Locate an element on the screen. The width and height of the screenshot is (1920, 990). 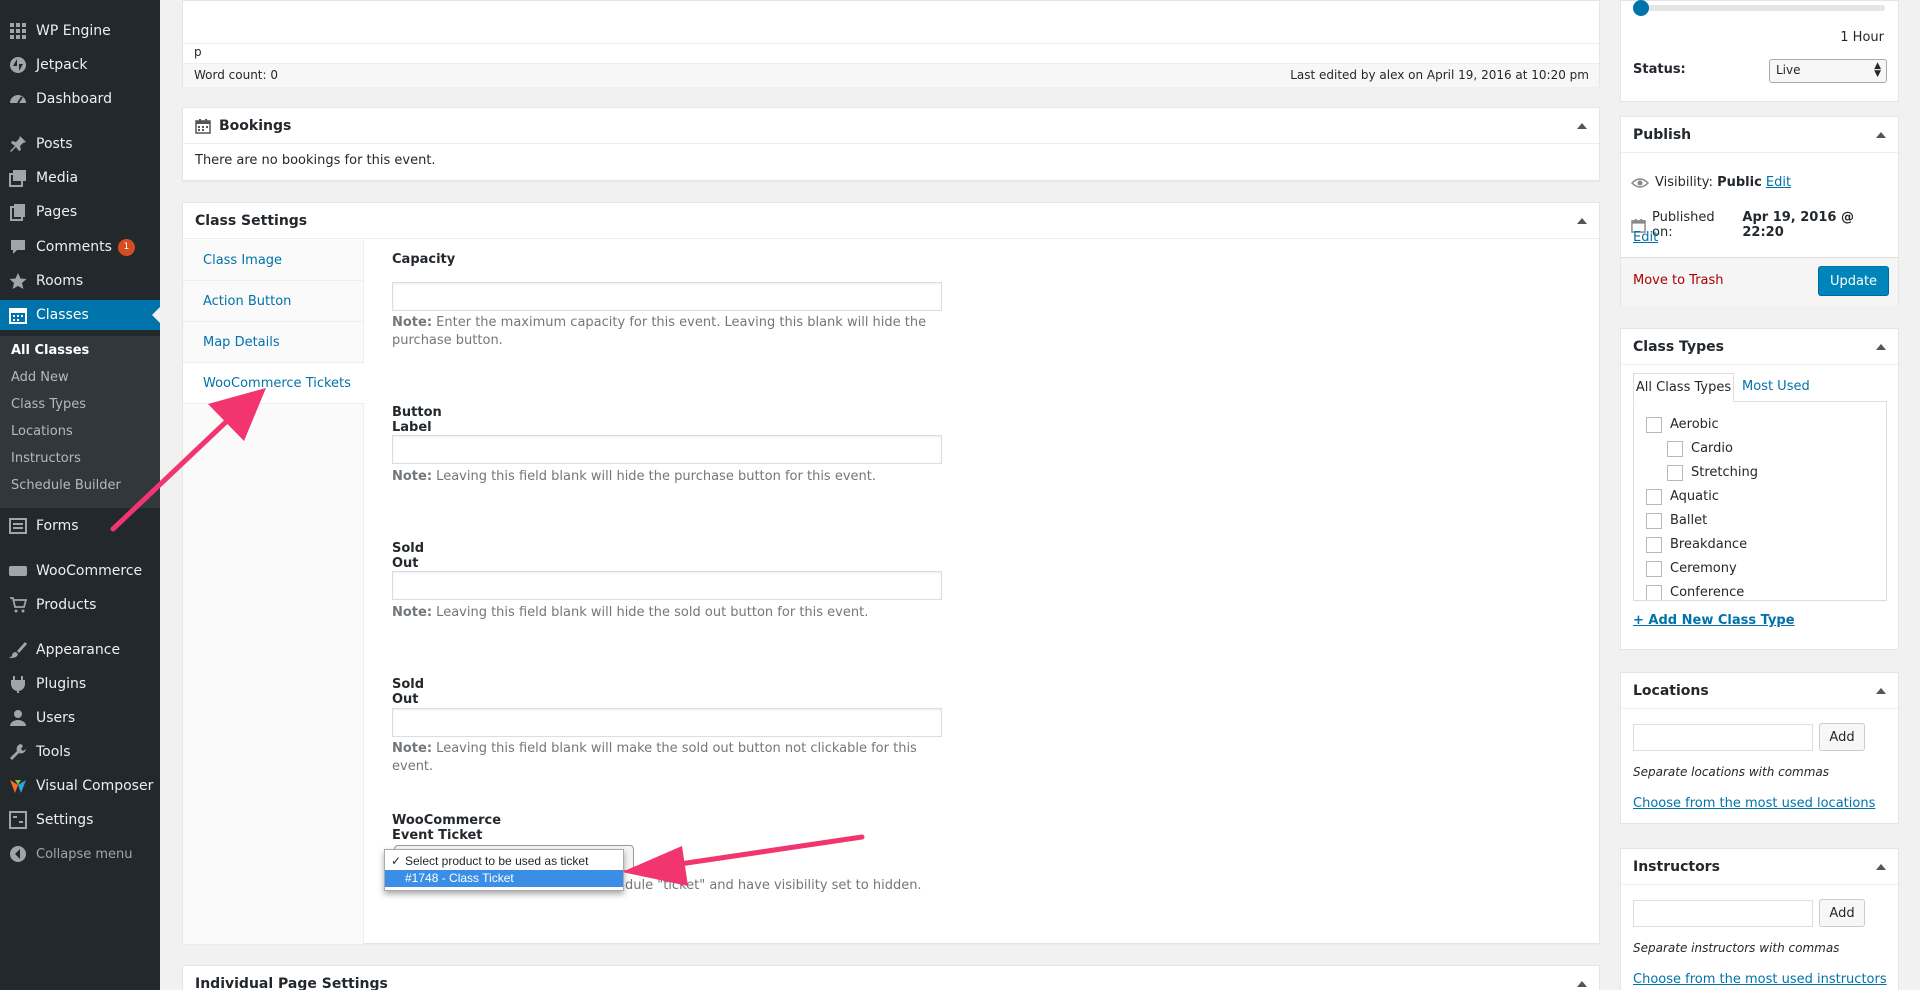
arrow-to-ticket-select is located at coordinates (743, 860).